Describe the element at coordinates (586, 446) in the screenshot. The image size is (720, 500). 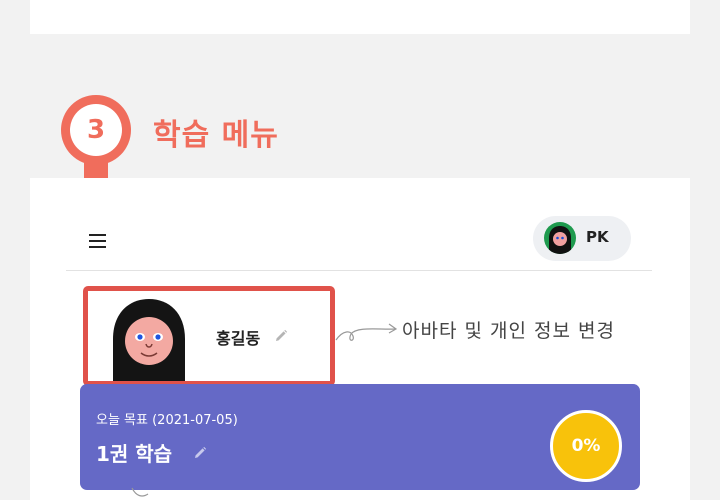
I see `progress-indicator: 0%` at that location.